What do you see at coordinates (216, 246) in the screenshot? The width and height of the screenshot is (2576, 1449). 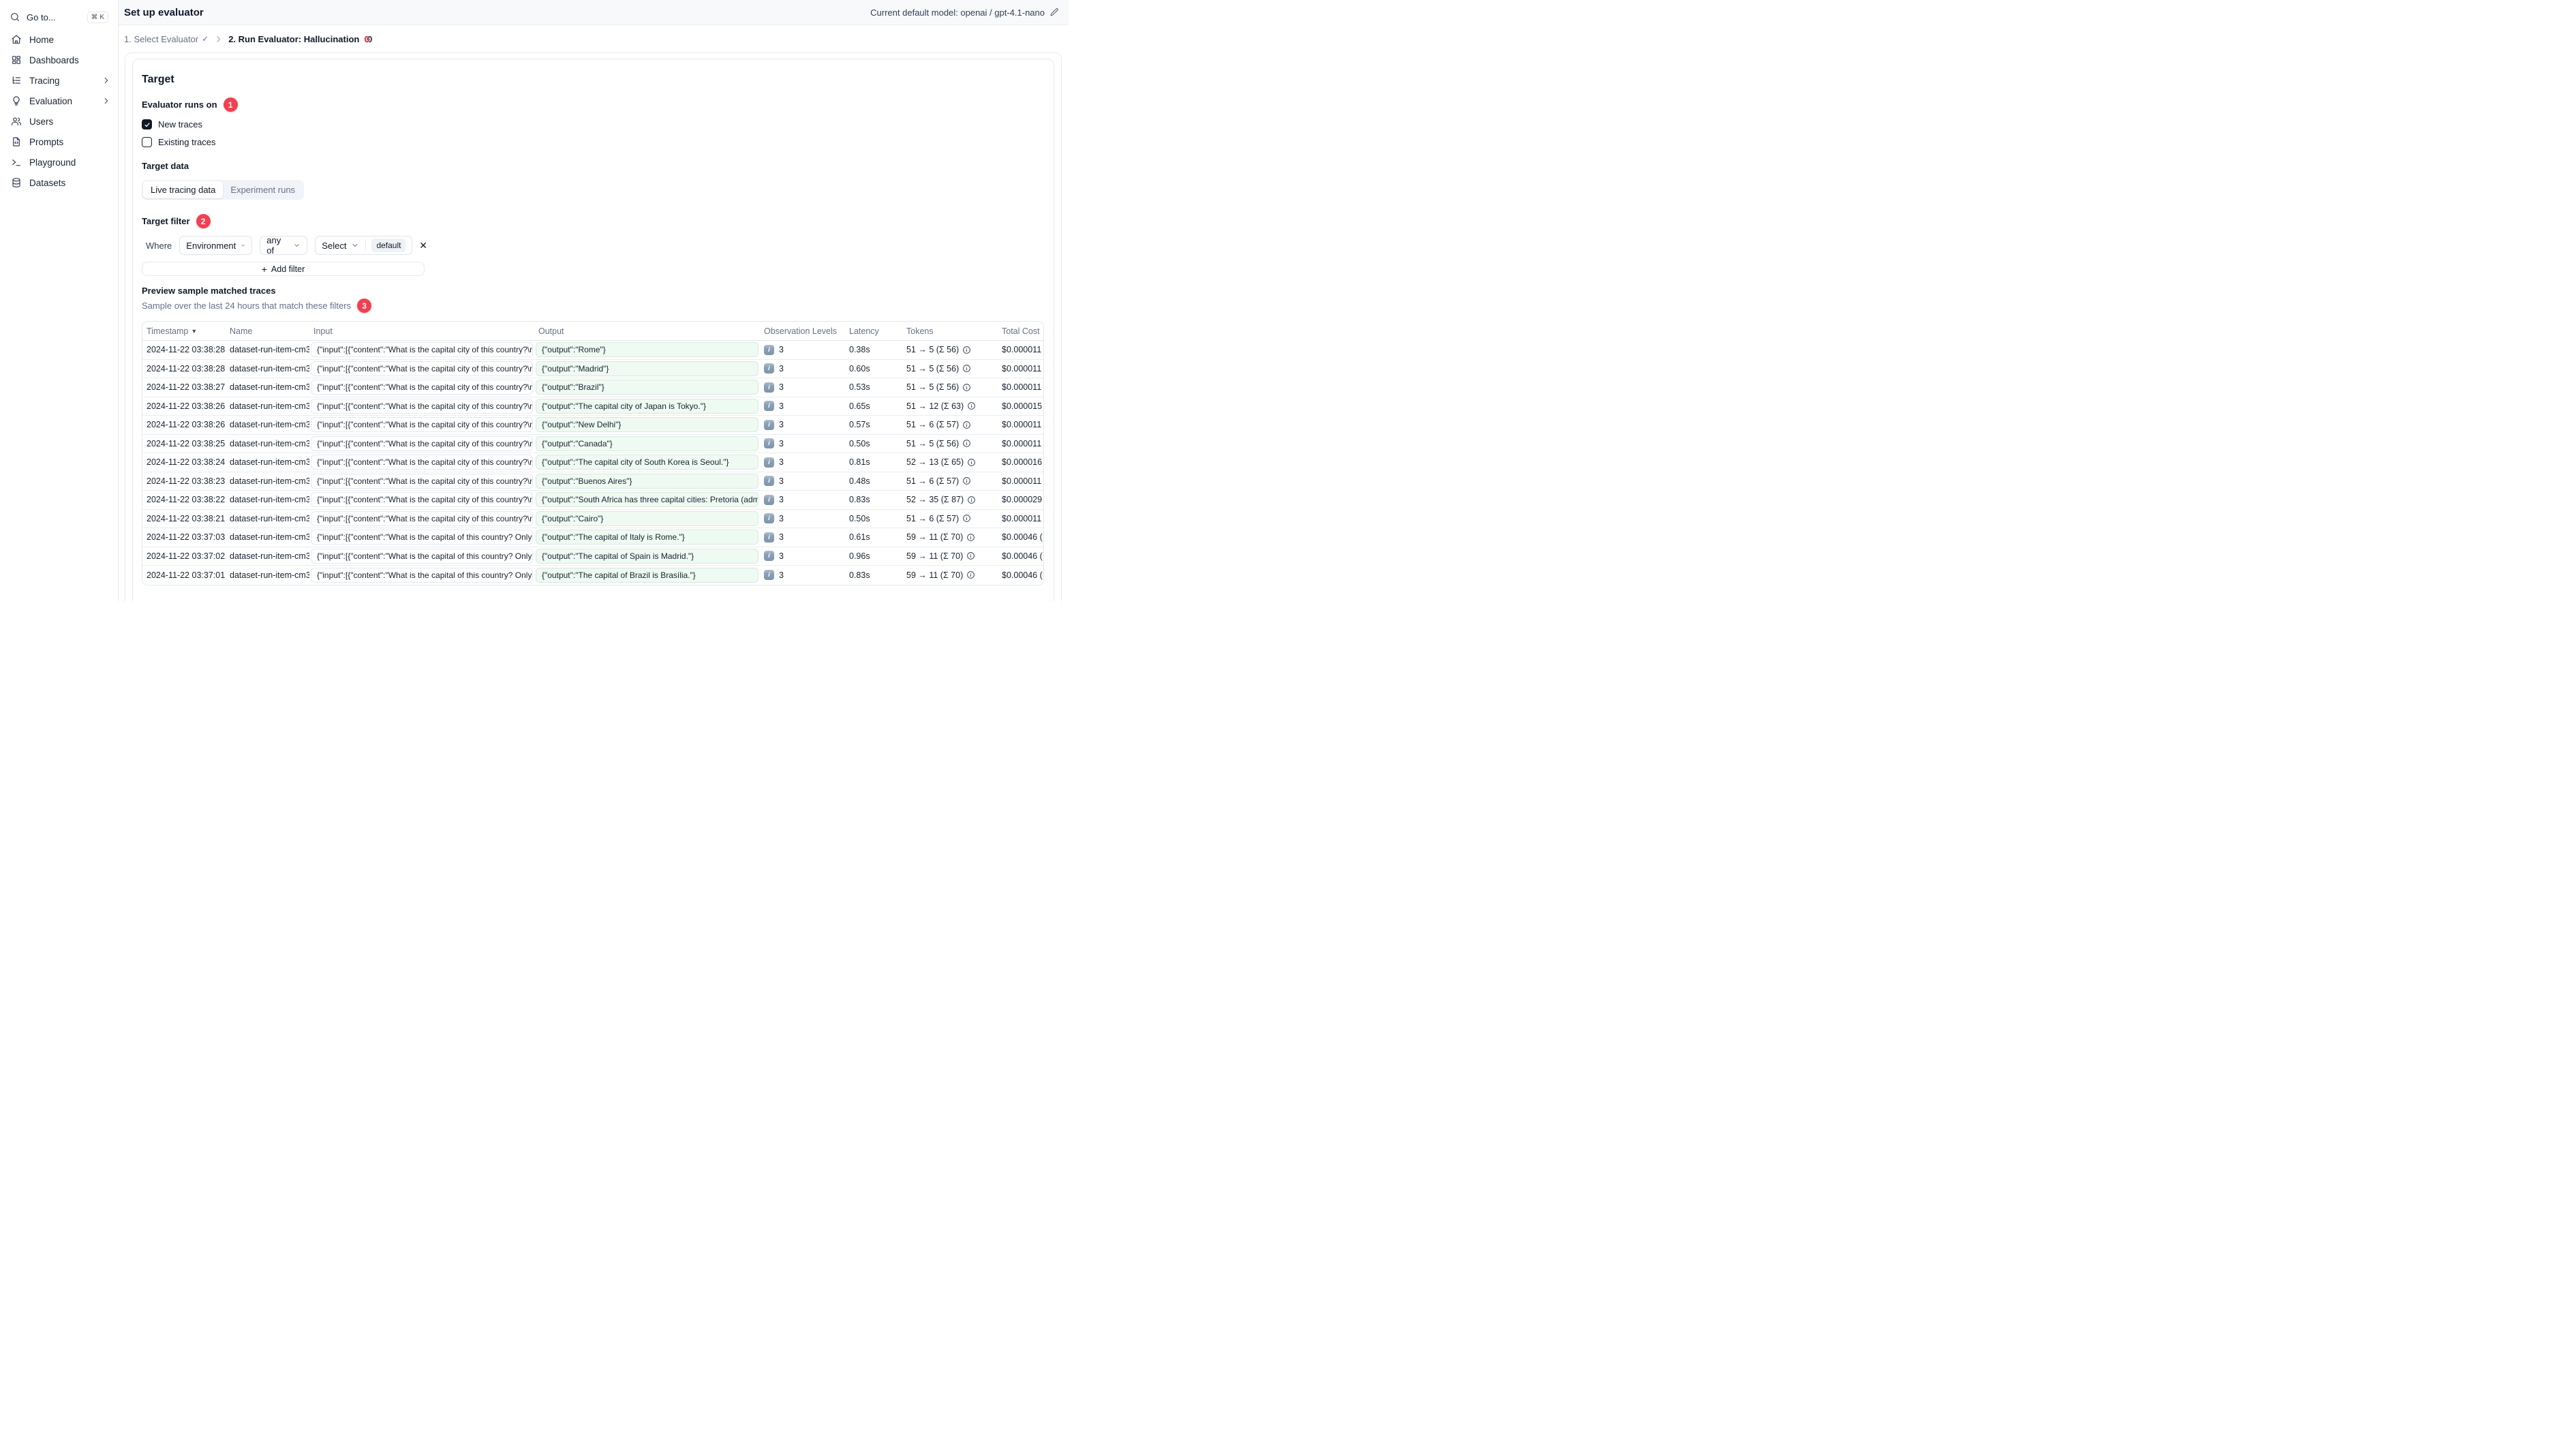 I see `filter-column-select: Environment` at bounding box center [216, 246].